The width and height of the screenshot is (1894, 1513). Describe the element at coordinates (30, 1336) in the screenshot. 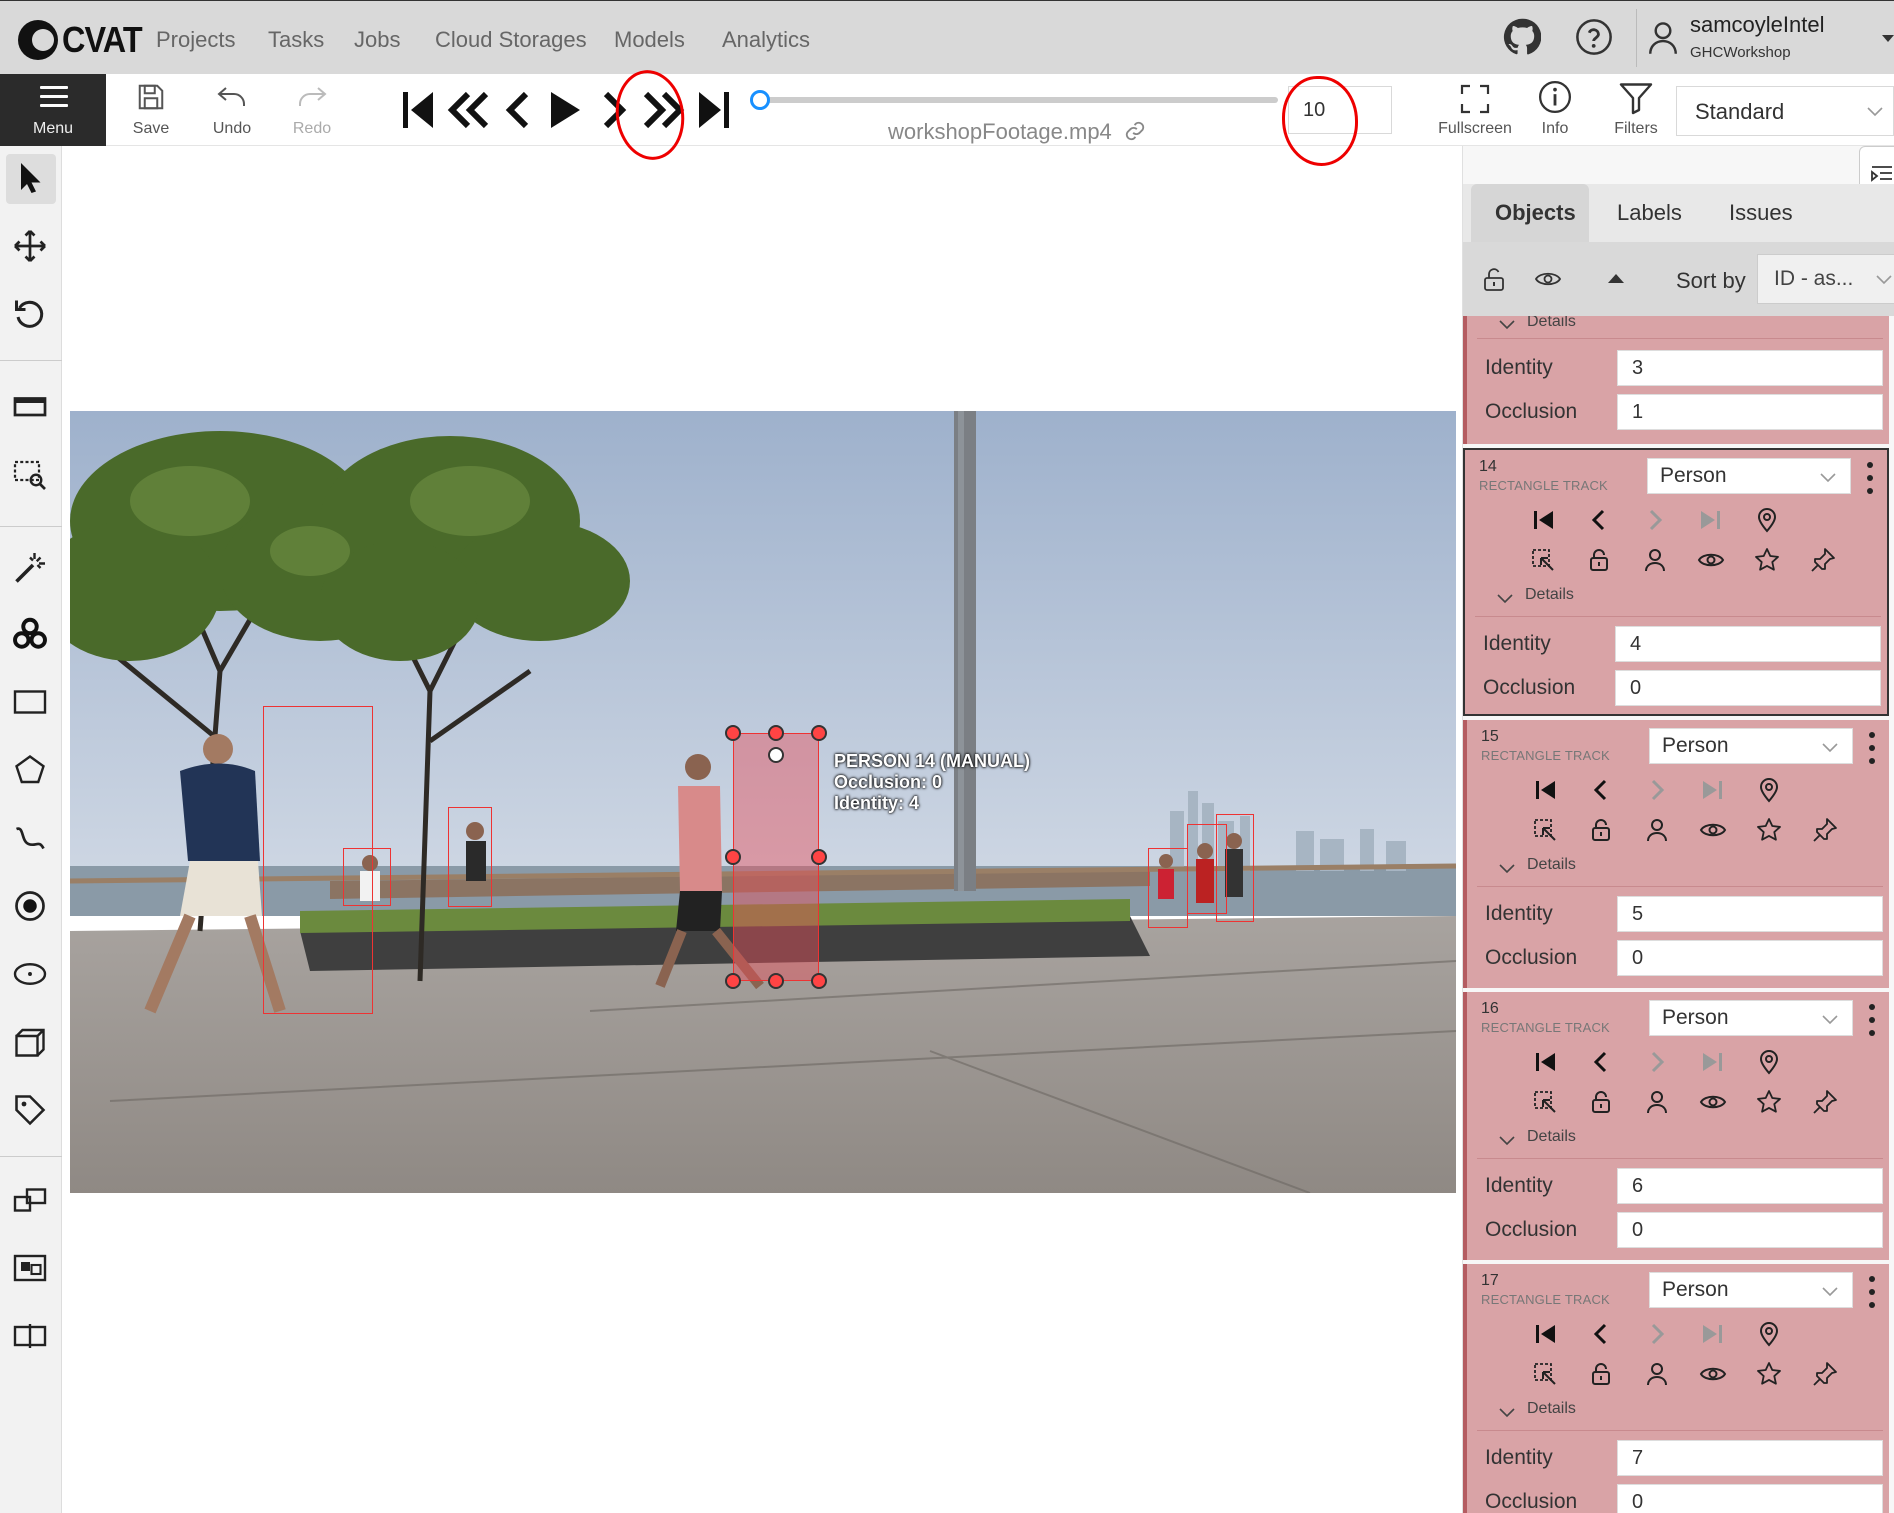

I see `split-track-icon` at that location.